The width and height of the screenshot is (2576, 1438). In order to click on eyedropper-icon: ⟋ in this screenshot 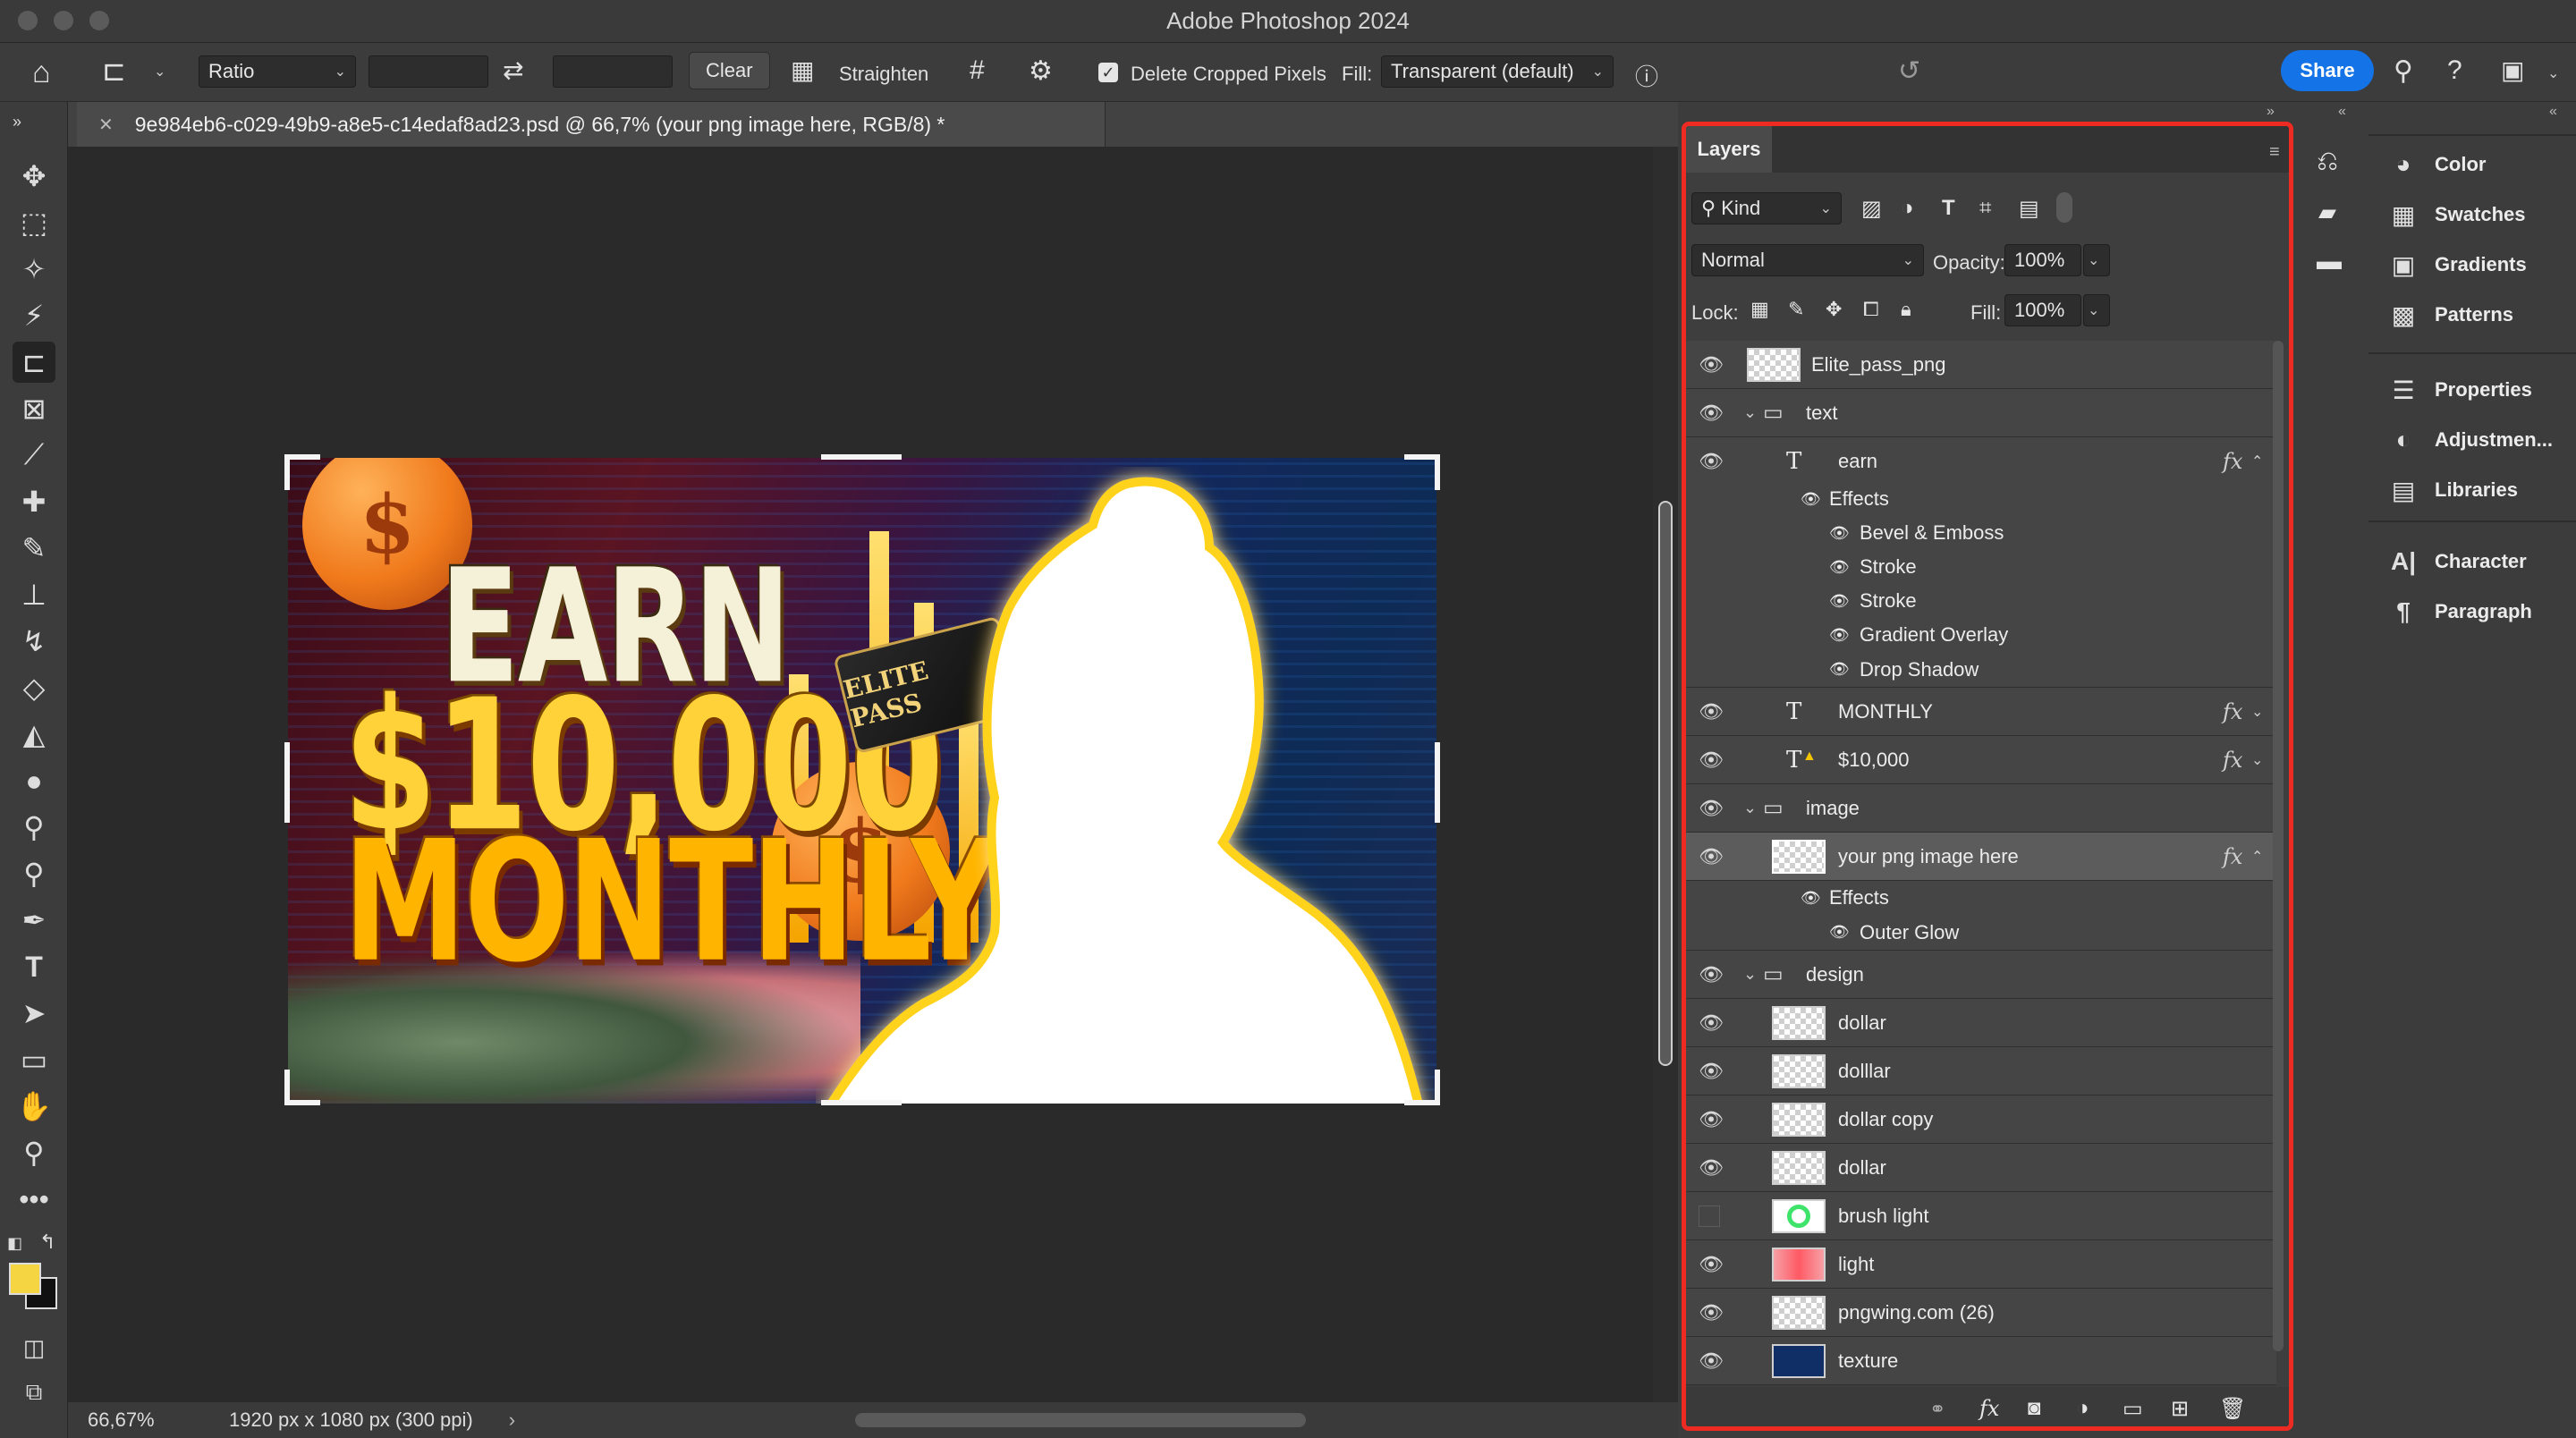, I will do `click(34, 455)`.